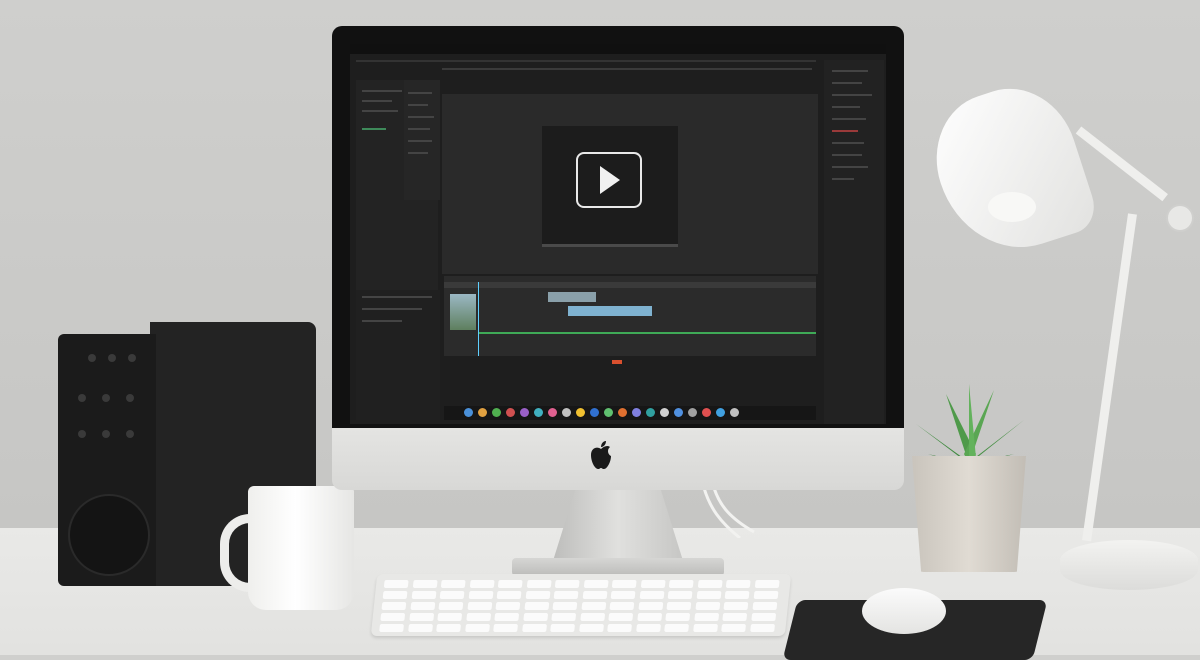 Image resolution: width=1200 pixels, height=660 pixels. Describe the element at coordinates (904, 611) in the screenshot. I see `mouse` at that location.